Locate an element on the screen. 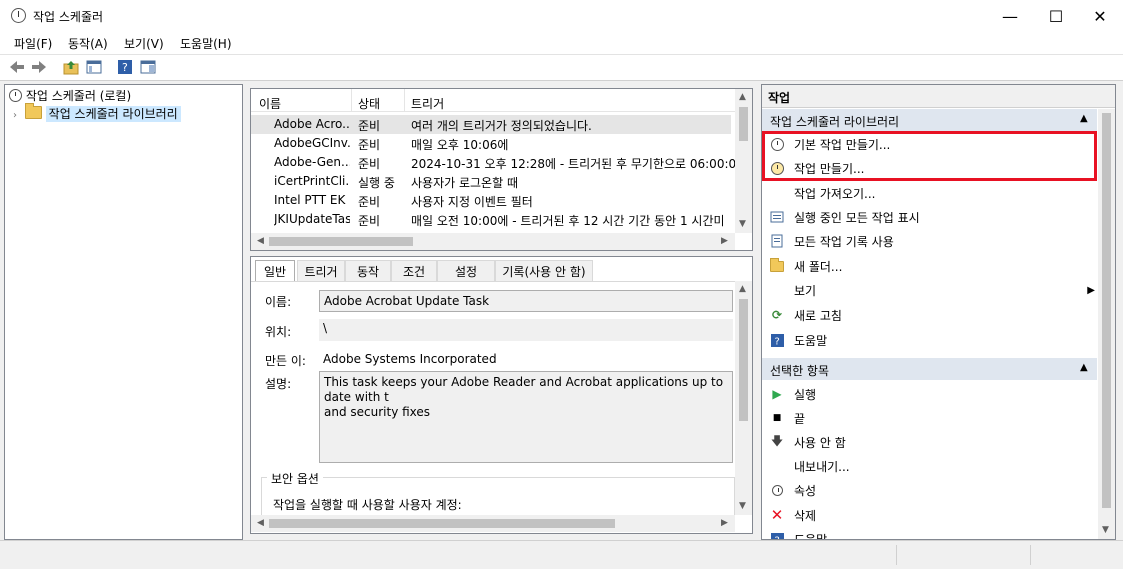 This screenshot has width=1123, height=569. tab-general: 일반 is located at coordinates (275, 270).